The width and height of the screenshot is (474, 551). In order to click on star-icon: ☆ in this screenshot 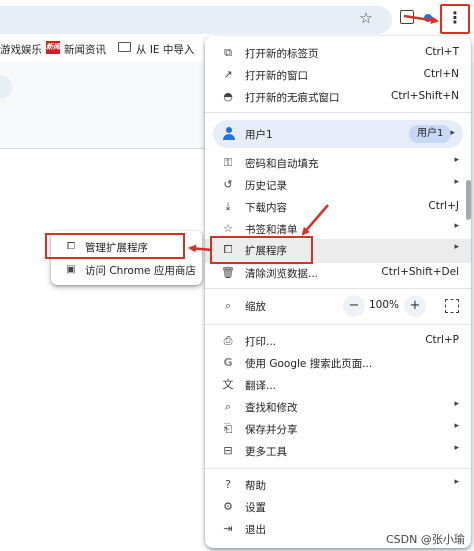, I will do `click(366, 18)`.